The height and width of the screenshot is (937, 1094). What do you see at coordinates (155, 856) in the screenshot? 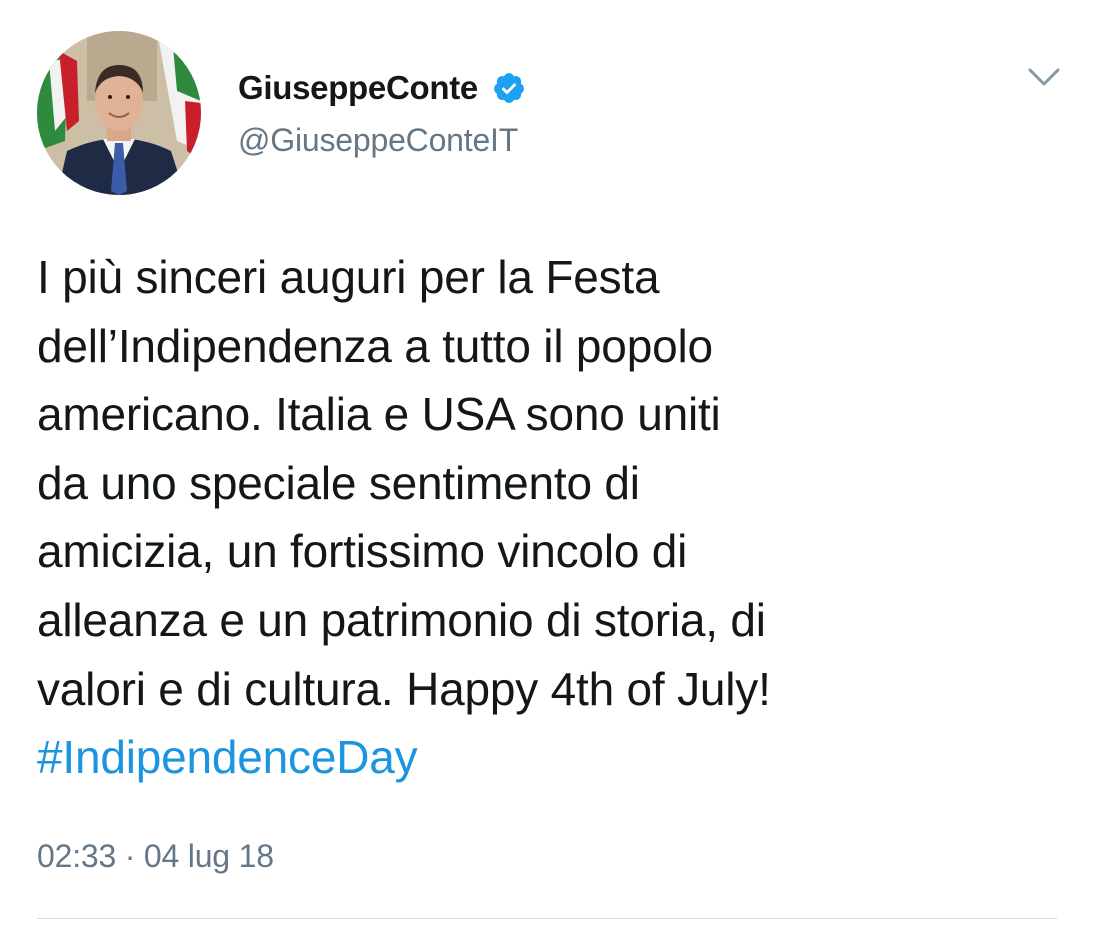
I see `tweet-timestamp: 02:33 · 04 lug 18` at bounding box center [155, 856].